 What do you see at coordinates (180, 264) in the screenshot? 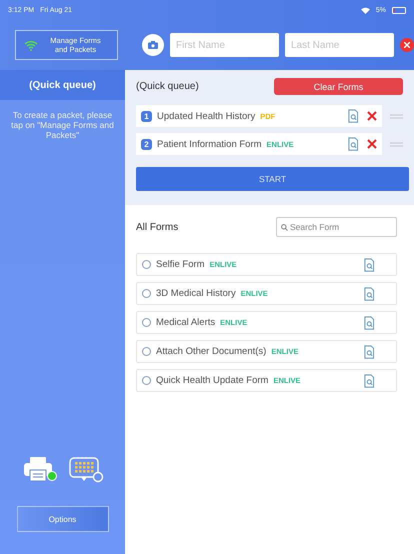
I see `form-name: Selfie Form` at bounding box center [180, 264].